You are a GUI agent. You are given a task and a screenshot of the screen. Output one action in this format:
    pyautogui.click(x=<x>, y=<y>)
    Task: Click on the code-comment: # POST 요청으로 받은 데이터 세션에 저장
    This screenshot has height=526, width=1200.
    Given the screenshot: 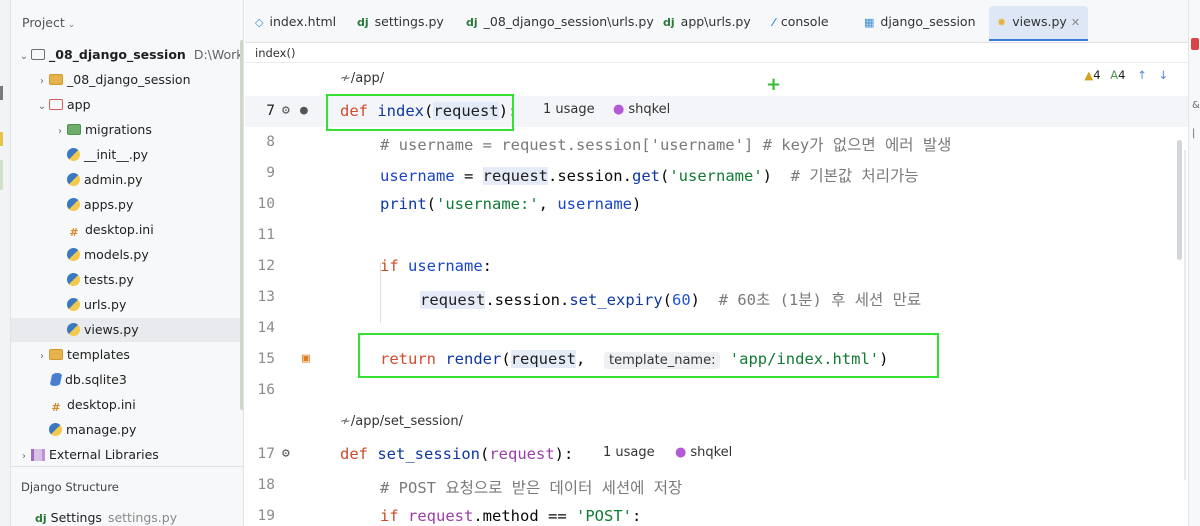 What is the action you would take?
    pyautogui.click(x=531, y=488)
    